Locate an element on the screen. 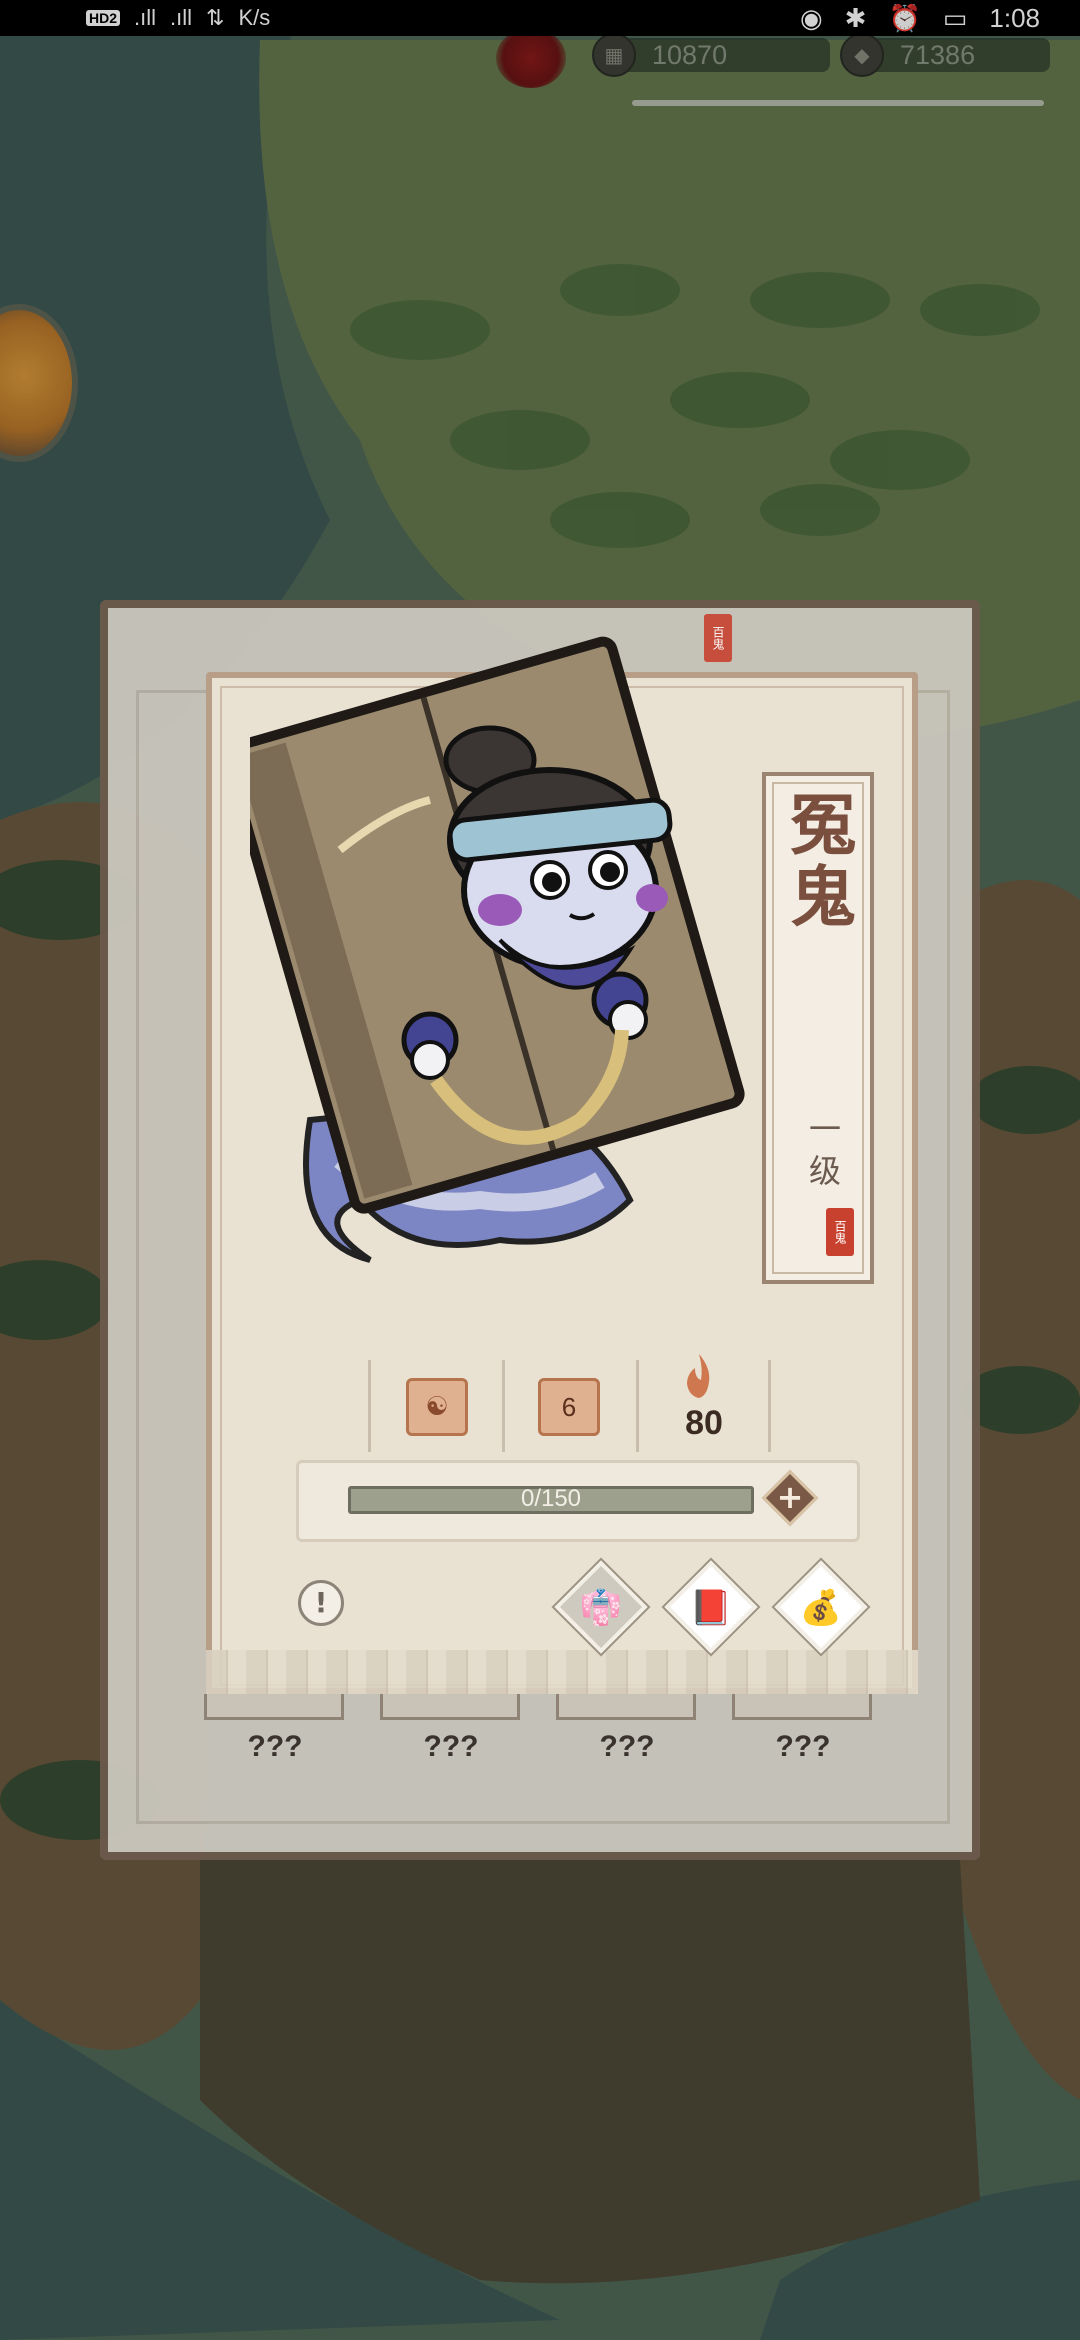  diamond-badge-icon: 6 is located at coordinates (569, 1407).